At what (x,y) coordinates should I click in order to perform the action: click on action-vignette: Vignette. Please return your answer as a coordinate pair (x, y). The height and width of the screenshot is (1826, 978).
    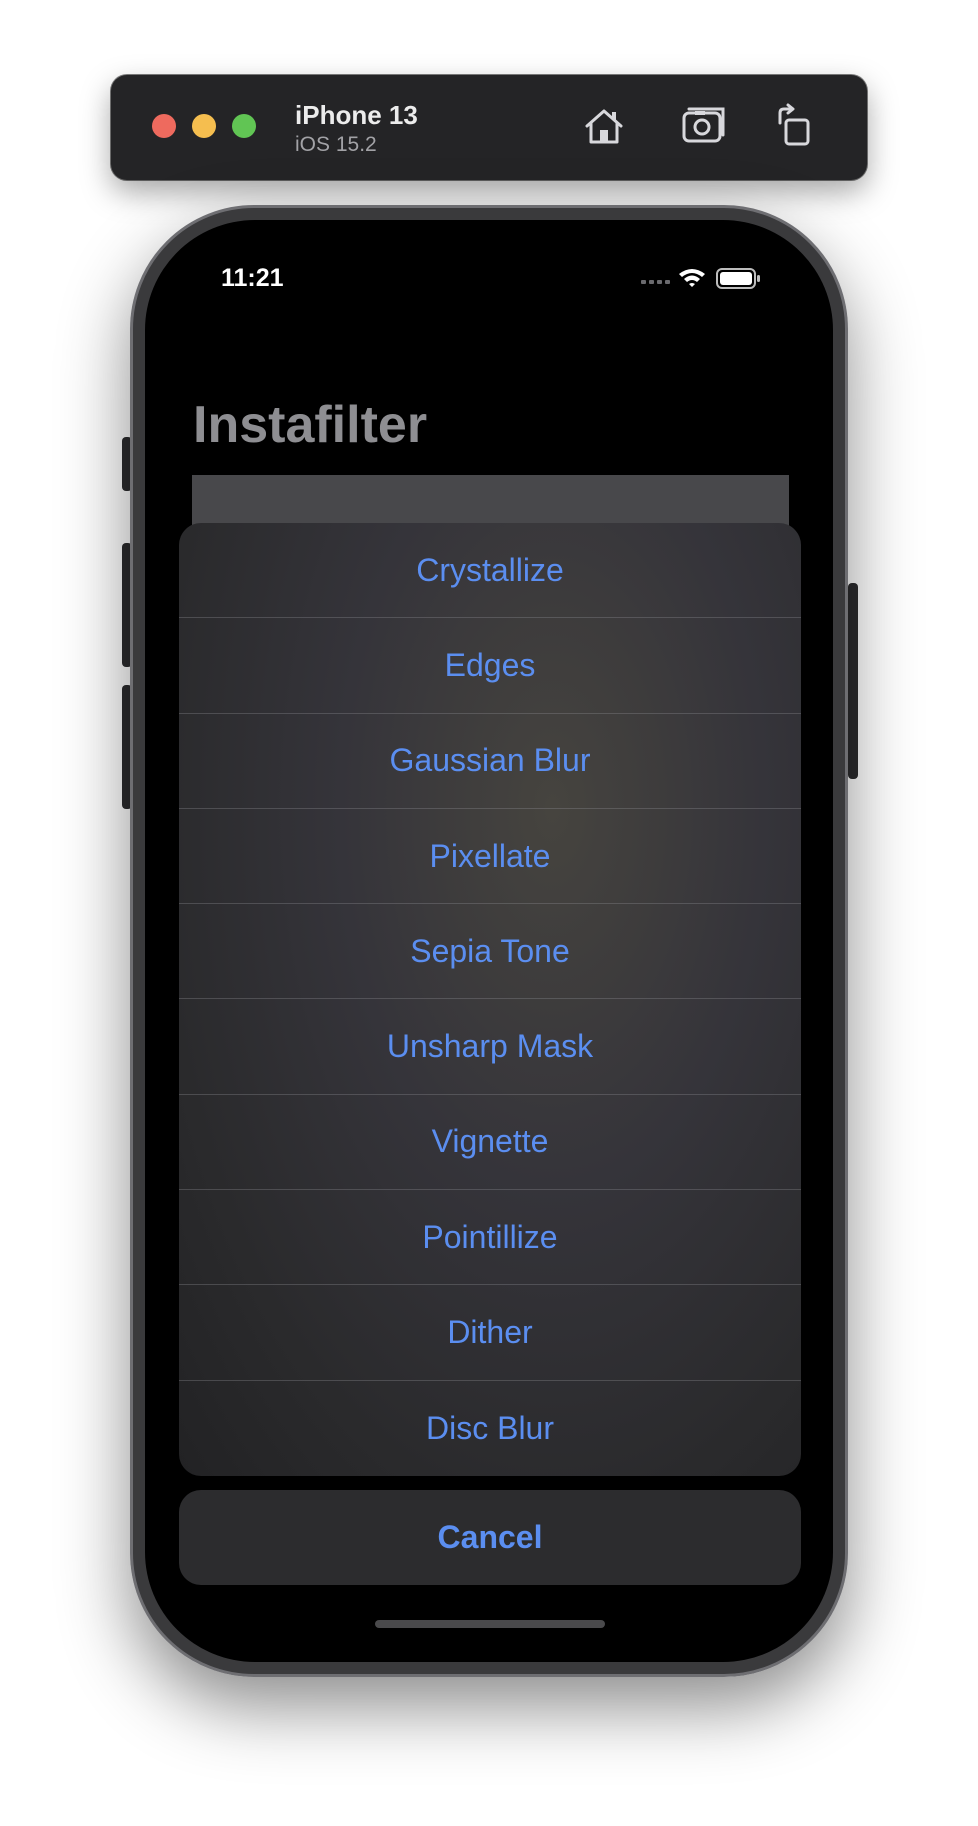
    Looking at the image, I should click on (490, 1143).